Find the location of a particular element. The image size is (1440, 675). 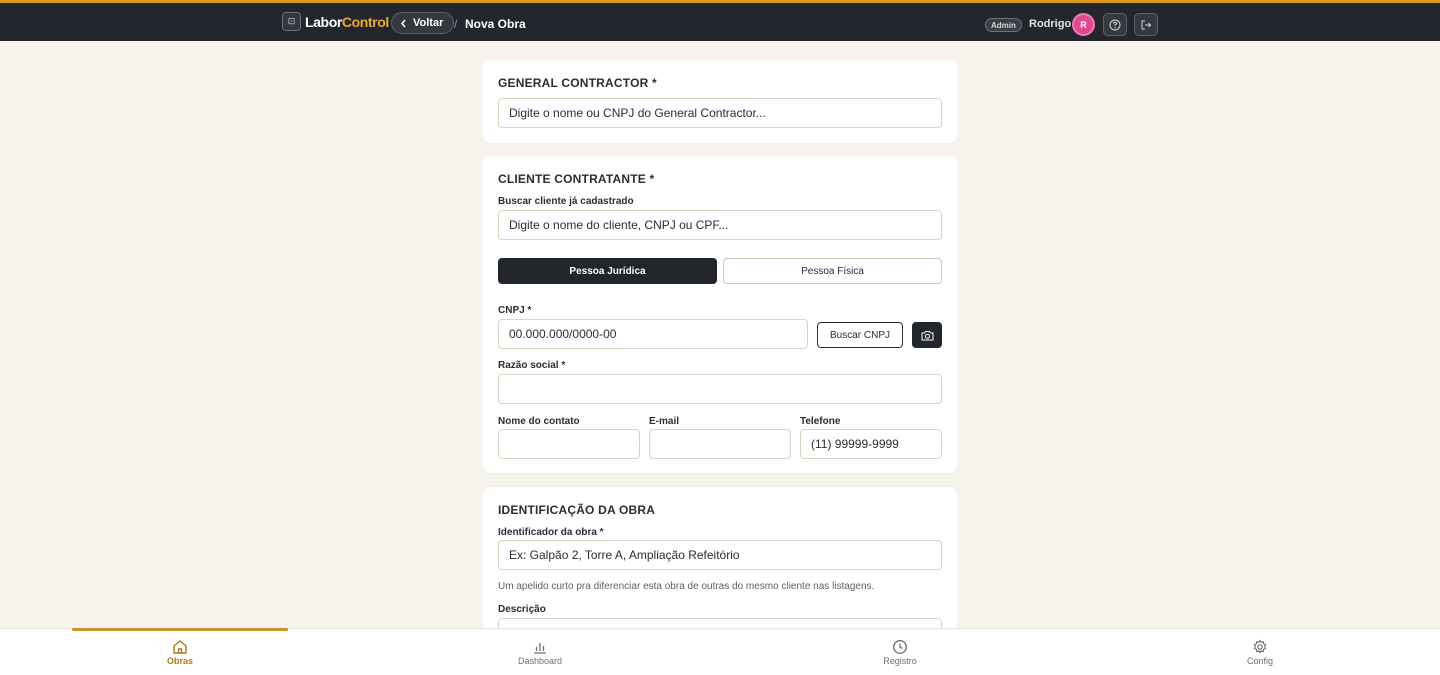

general-contractor-input is located at coordinates (720, 113).